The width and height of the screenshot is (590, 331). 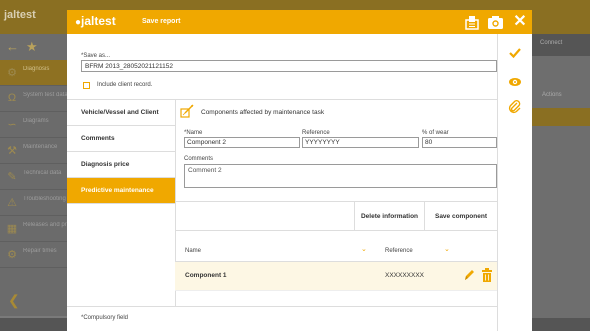 What do you see at coordinates (34, 177) in the screenshot?
I see `bg-sidebar-item-technical: ✎ Technical data` at bounding box center [34, 177].